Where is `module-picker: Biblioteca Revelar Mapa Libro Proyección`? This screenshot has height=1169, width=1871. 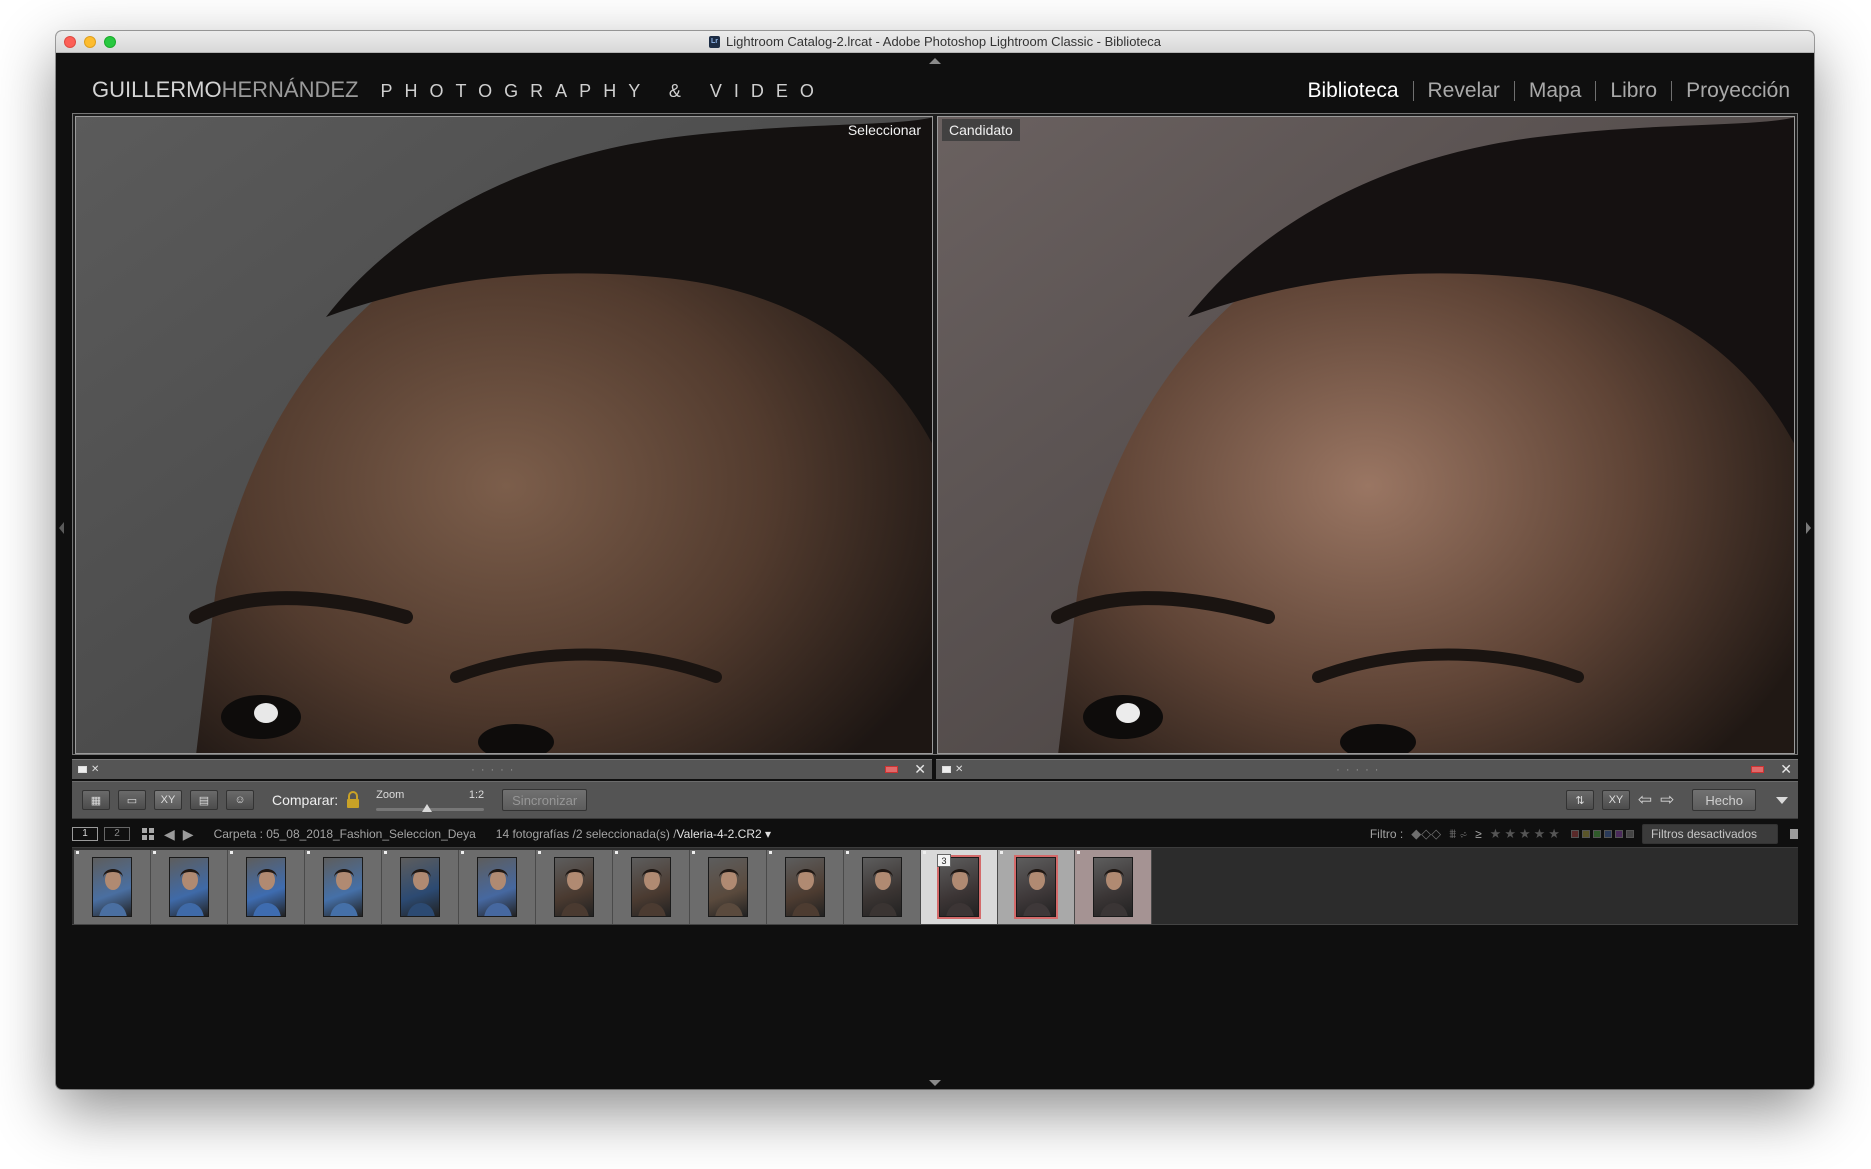
module-picker: Biblioteca Revelar Mapa Libro Proyección is located at coordinates (1548, 91).